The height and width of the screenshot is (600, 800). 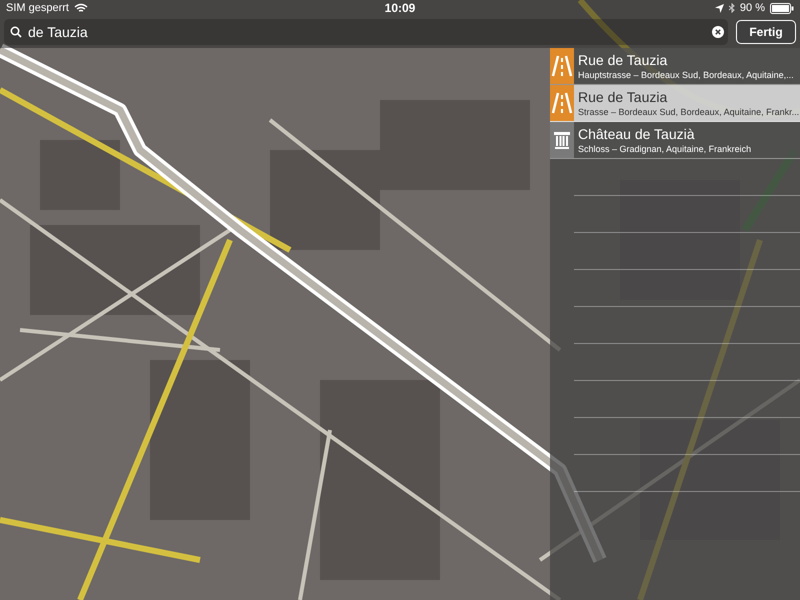 I want to click on wifi-icon, so click(x=81, y=8).